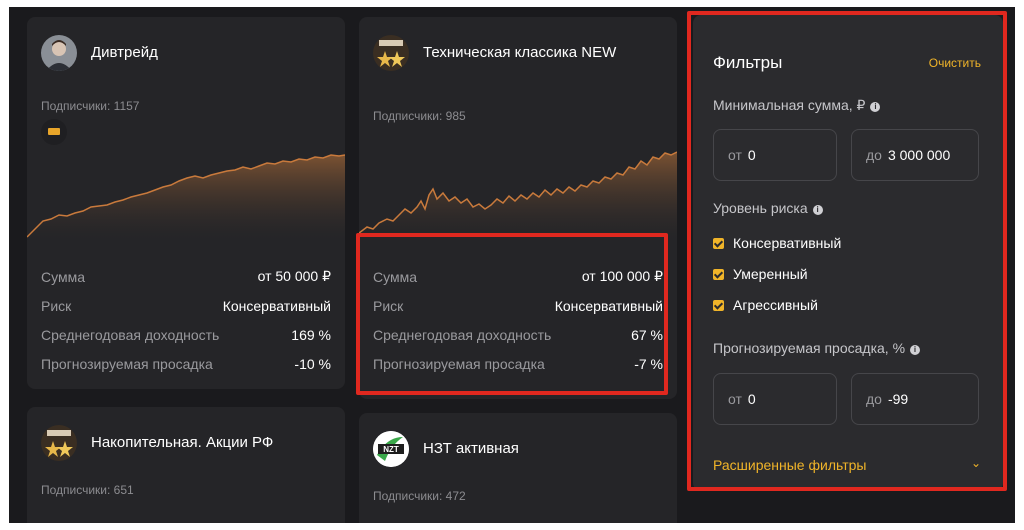 The image size is (1024, 530). I want to click on subscribers-count: Подписчики: 1157, so click(90, 106).